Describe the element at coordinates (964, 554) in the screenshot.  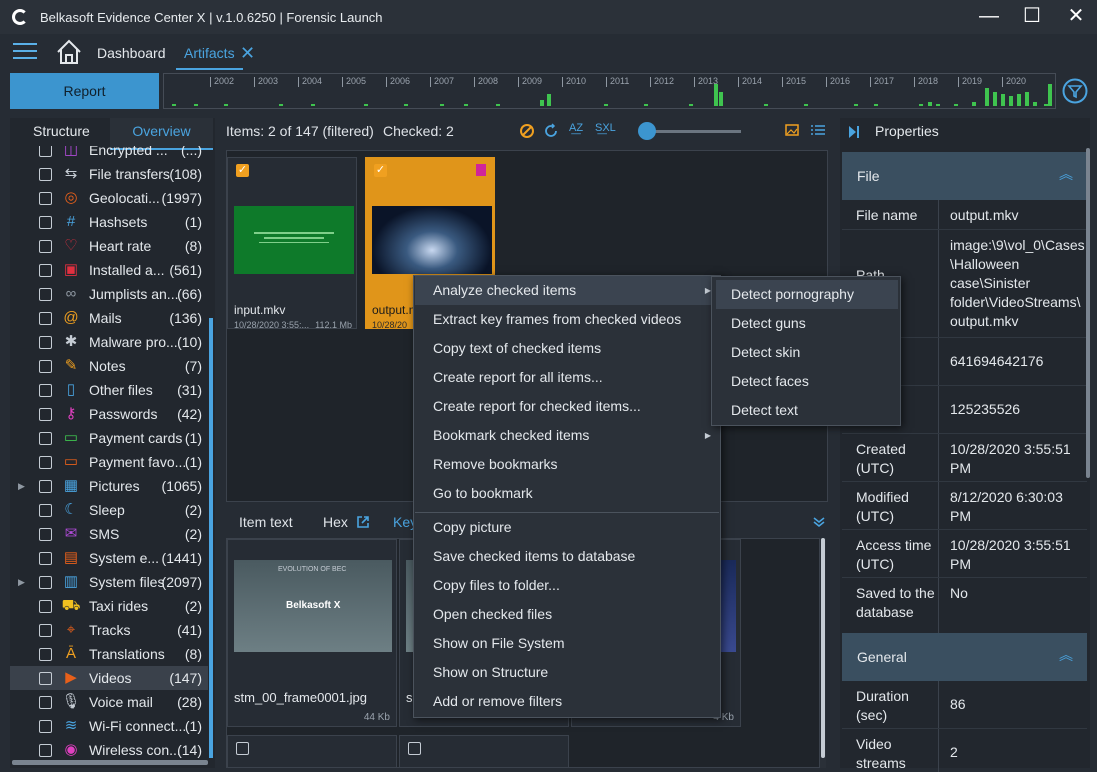
I see `property-row: Access time (UTC) 10/28/2020 3:55:51 PM` at that location.